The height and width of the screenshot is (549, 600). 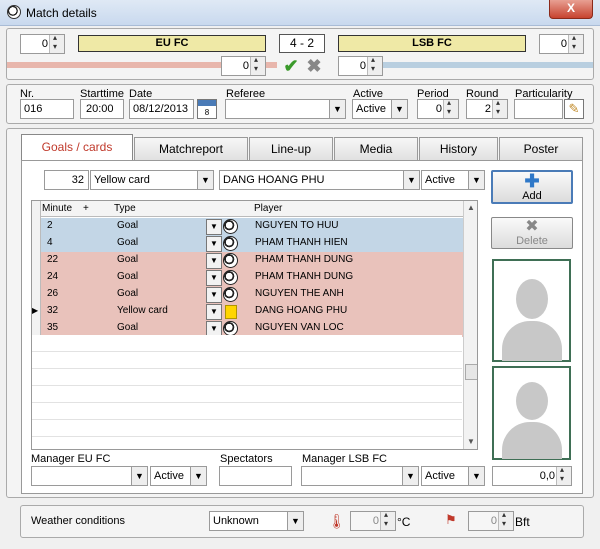 What do you see at coordinates (102, 109) in the screenshot?
I see `starttime-field: 20:00` at bounding box center [102, 109].